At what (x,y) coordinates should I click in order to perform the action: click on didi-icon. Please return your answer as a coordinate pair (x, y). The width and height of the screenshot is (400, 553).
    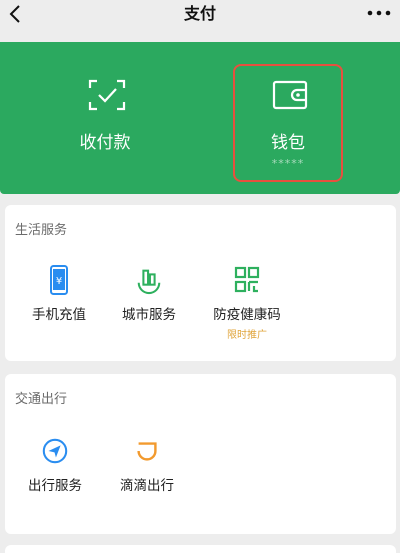
    Looking at the image, I should click on (147, 451).